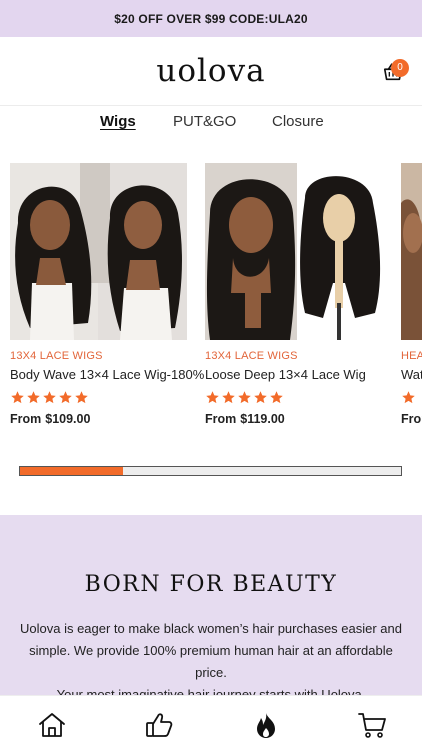 This screenshot has width=422, height=750. What do you see at coordinates (400, 68) in the screenshot?
I see `cart-count-badge: 0` at bounding box center [400, 68].